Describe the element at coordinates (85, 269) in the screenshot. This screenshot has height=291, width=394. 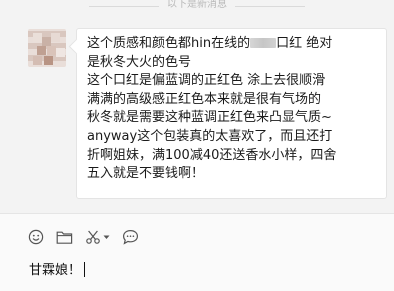
I see `text-caret` at that location.